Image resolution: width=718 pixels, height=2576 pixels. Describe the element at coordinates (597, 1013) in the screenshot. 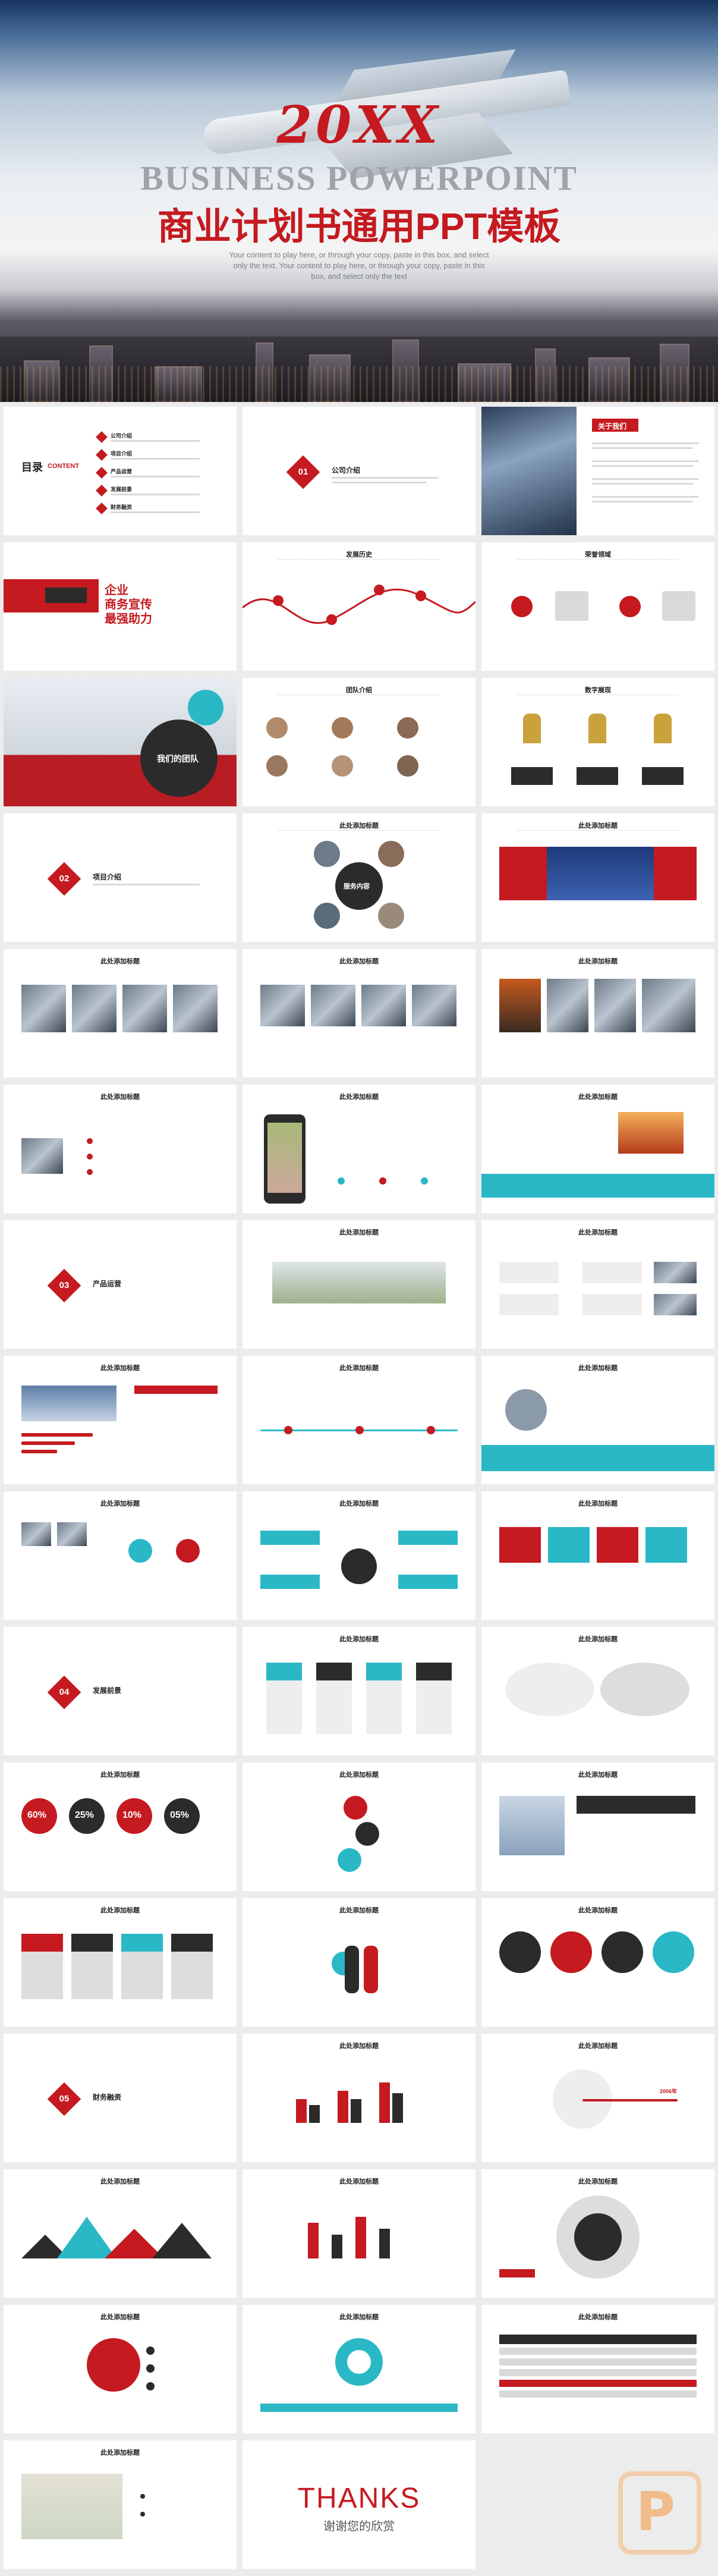

I see `slide-photos-3: 此处添加标题` at that location.